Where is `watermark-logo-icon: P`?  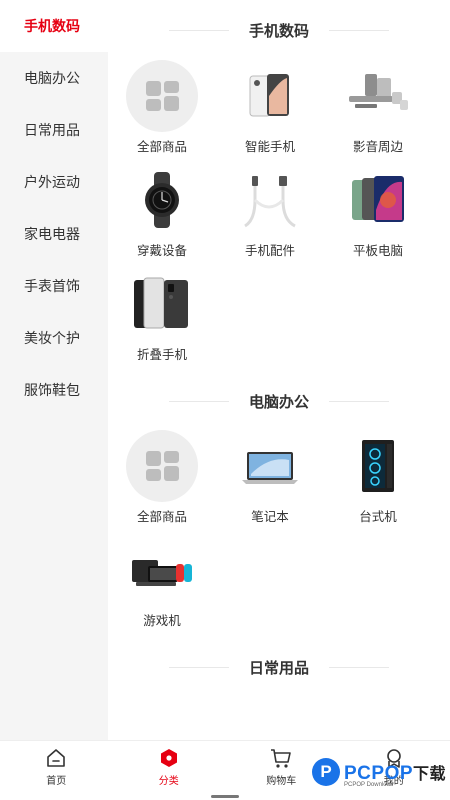
watermark-logo-icon: P is located at coordinates (326, 772).